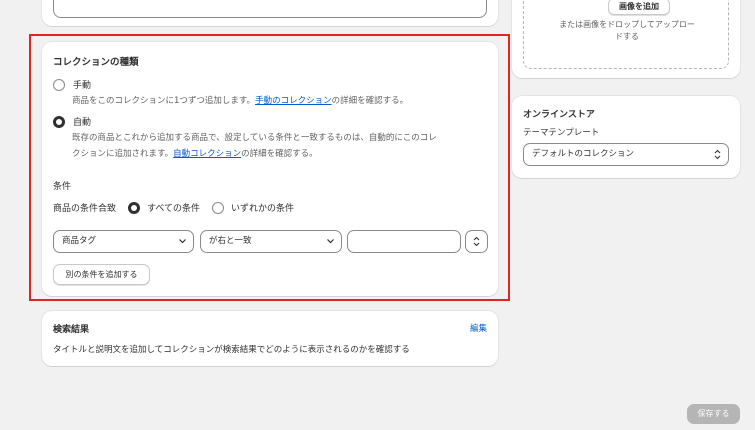 This screenshot has width=755, height=430. I want to click on theme-template-select: デフォルトのコレクション, so click(626, 154).